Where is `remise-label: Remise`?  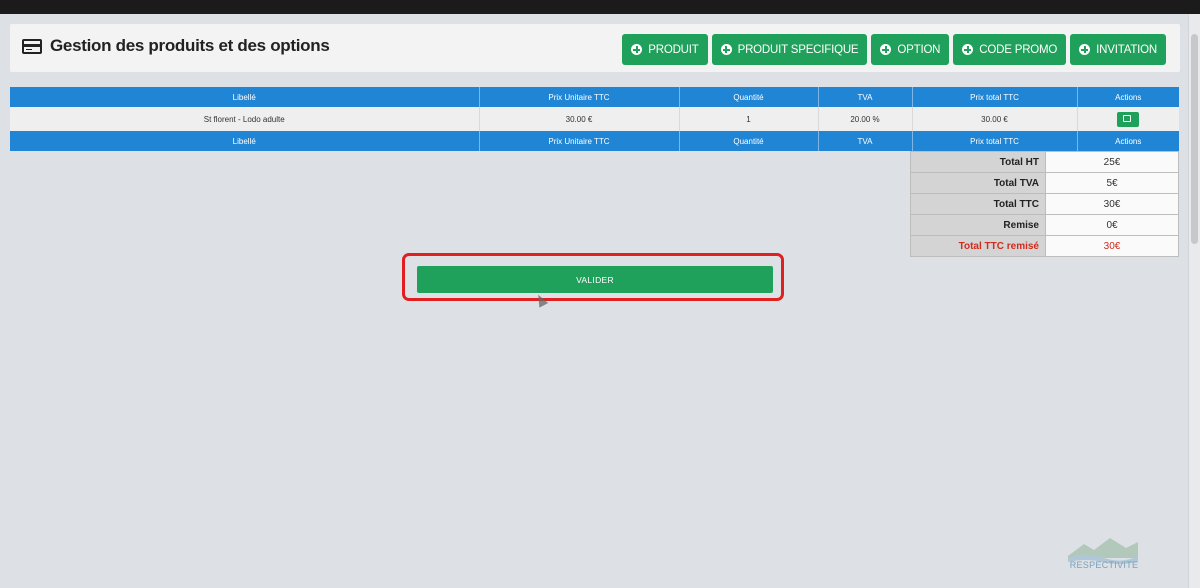
remise-label: Remise is located at coordinates (978, 225).